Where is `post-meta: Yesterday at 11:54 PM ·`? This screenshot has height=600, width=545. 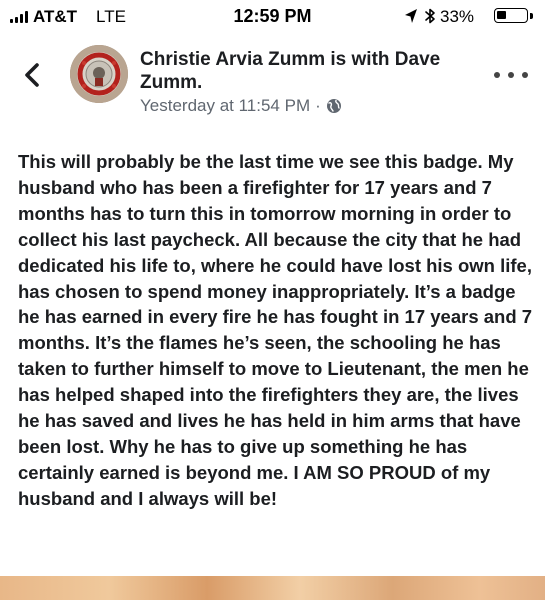 post-meta: Yesterday at 11:54 PM · is located at coordinates (241, 106).